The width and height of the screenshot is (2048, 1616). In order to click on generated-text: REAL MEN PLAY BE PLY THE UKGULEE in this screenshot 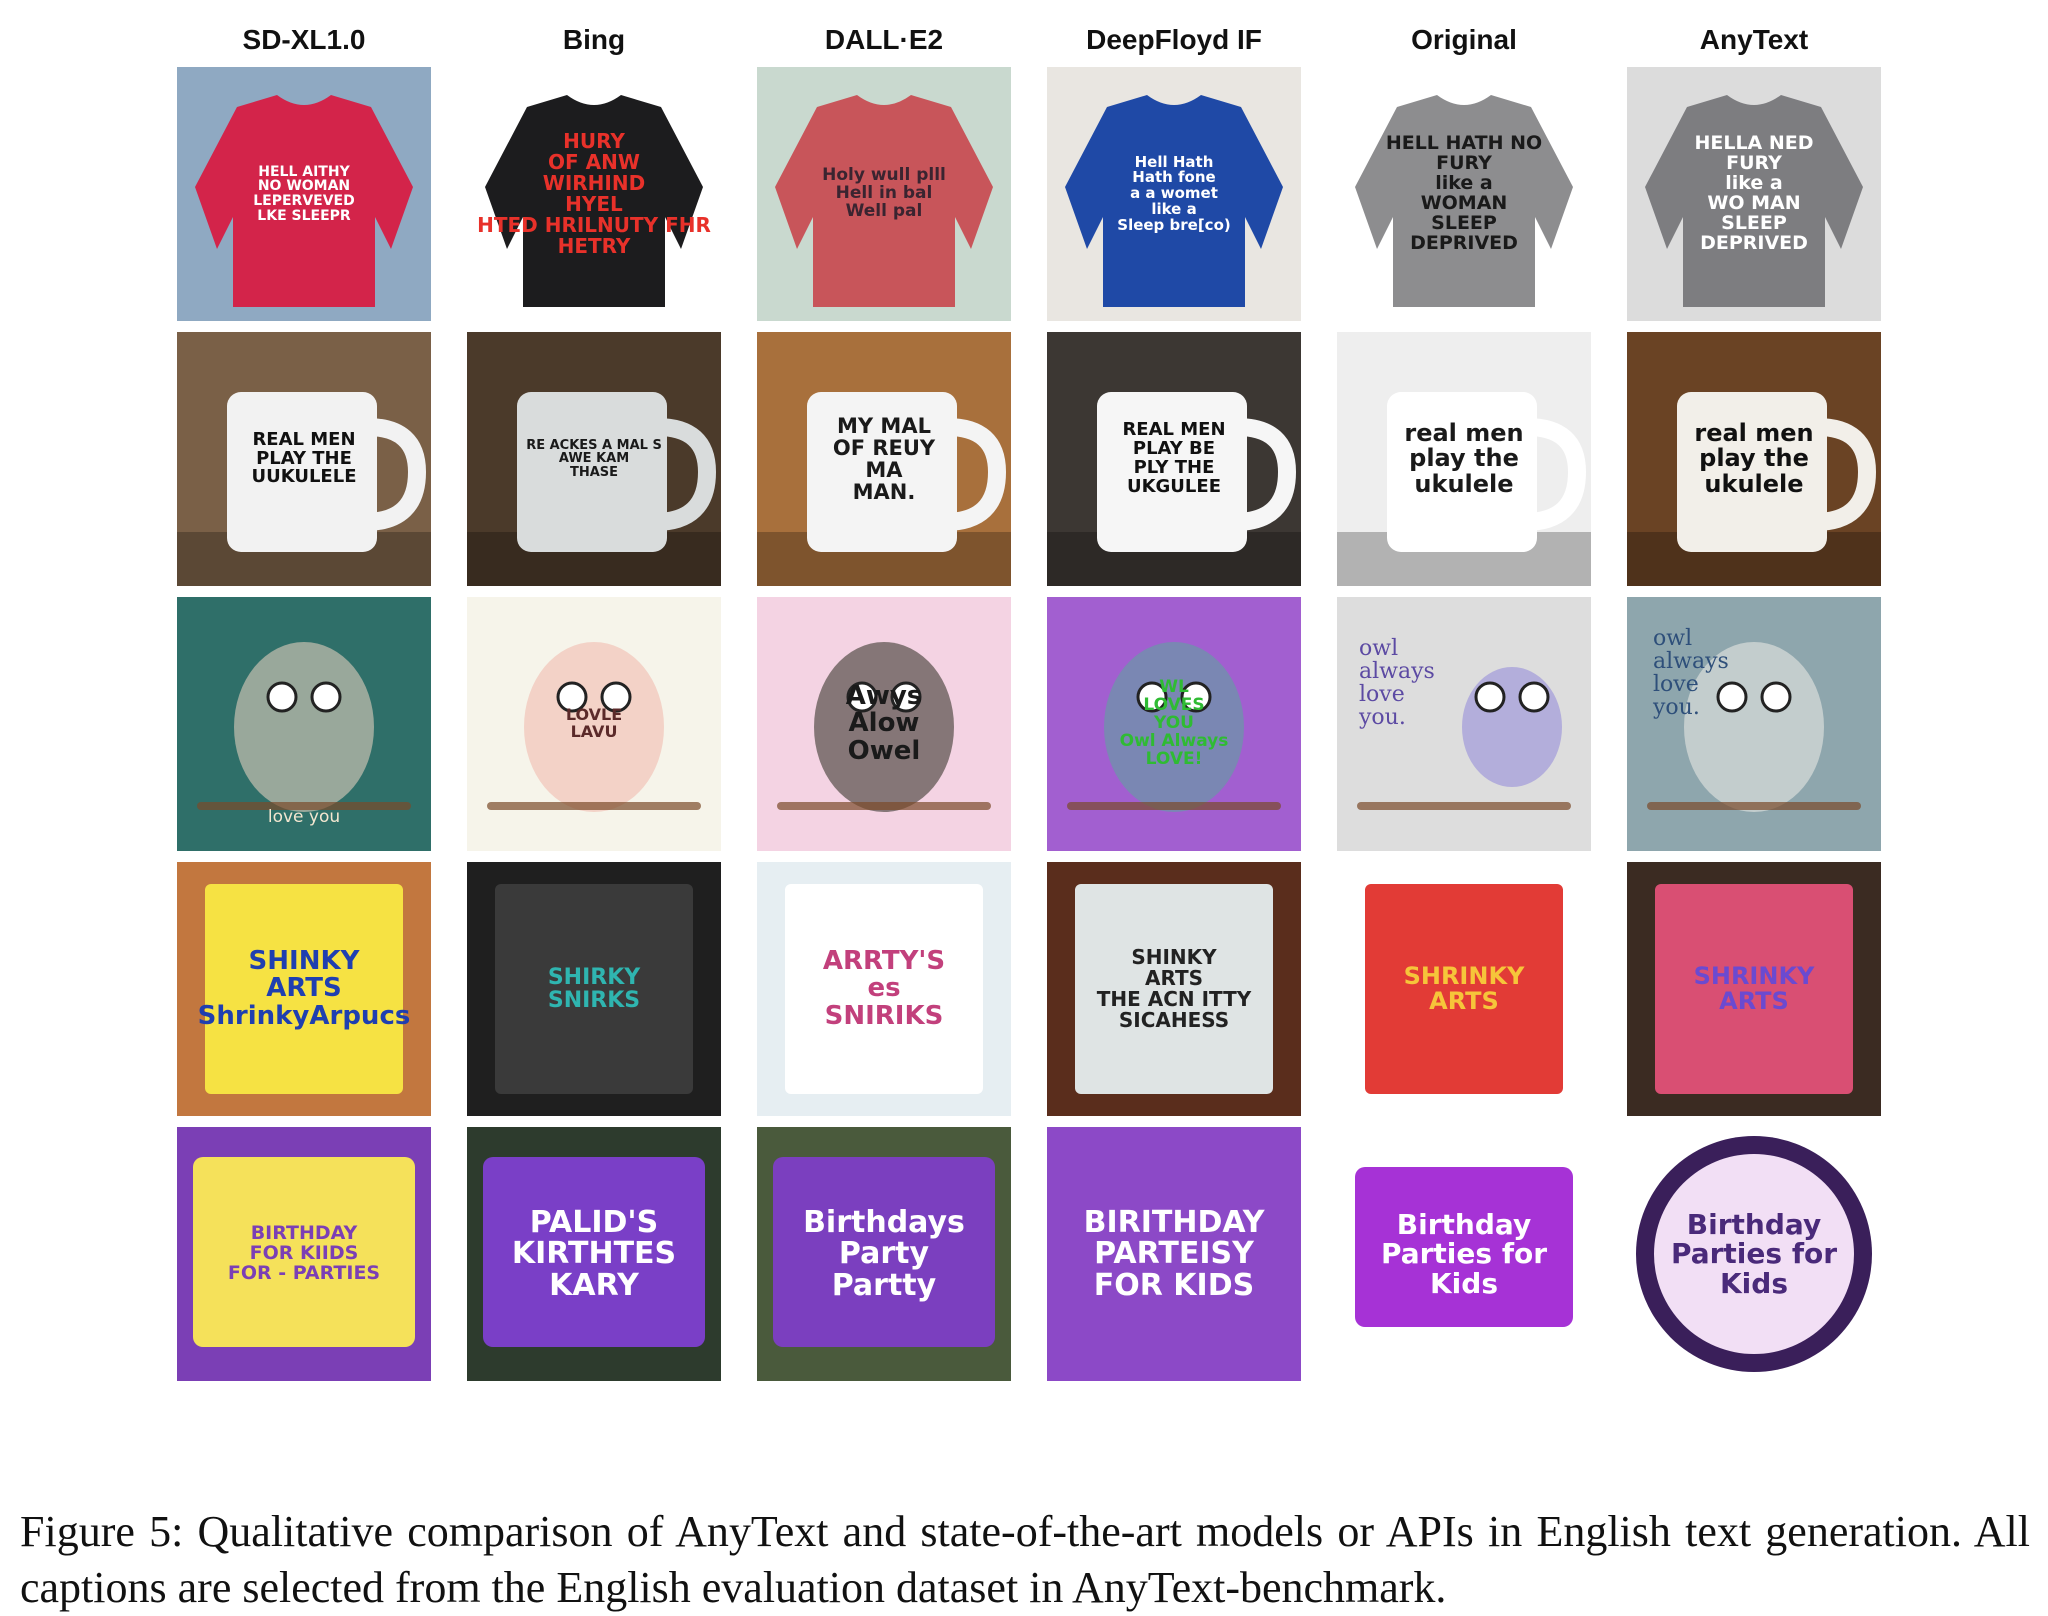, I will do `click(1174, 458)`.